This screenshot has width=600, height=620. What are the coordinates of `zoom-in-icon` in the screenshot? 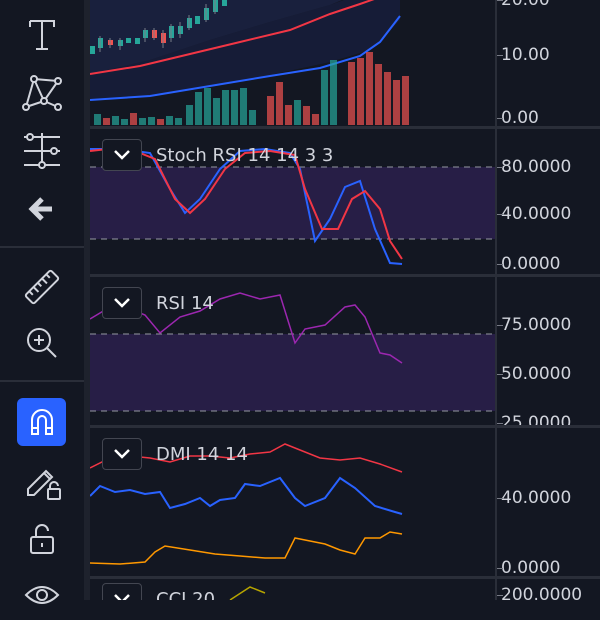 It's located at (42, 343).